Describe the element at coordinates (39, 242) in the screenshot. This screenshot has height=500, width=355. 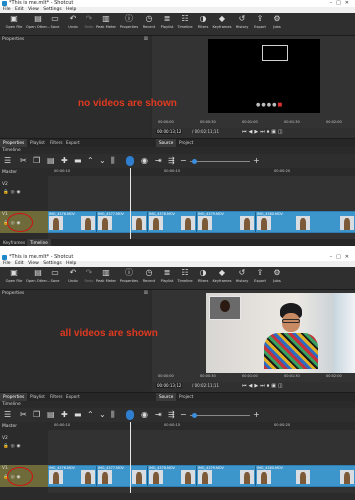
I see `tab-timeline: Timeline` at that location.